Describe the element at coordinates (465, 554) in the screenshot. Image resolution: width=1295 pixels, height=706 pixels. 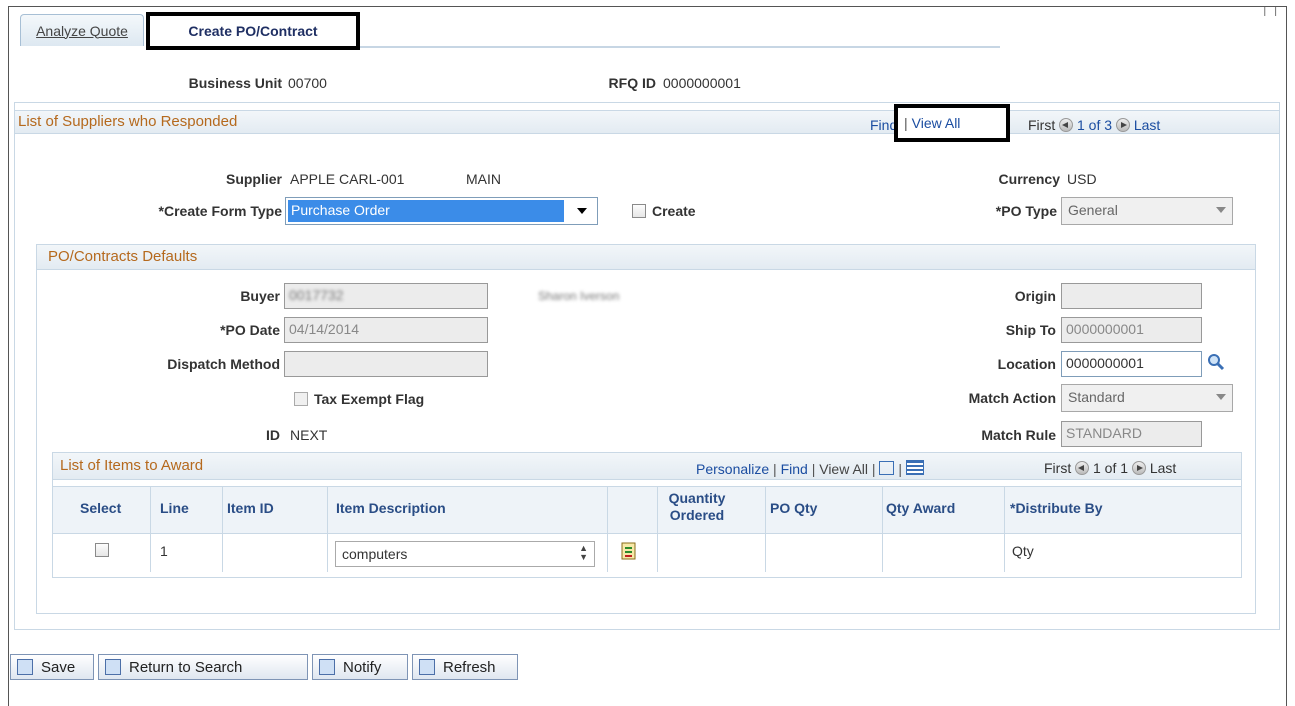
I see `item-description-field: computers ▲ ▼` at that location.